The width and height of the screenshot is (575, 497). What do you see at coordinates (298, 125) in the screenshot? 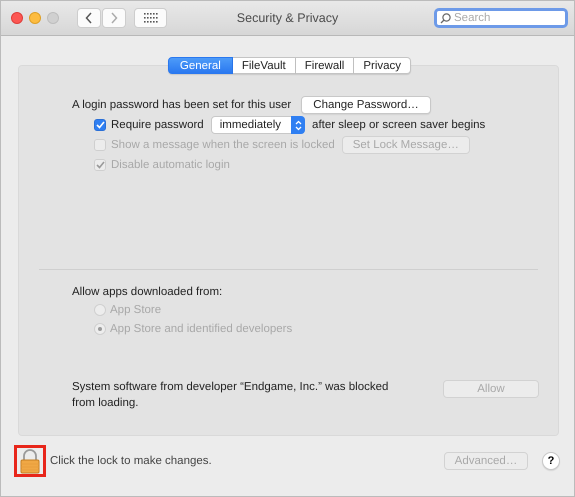
I see `up-down-icon` at bounding box center [298, 125].